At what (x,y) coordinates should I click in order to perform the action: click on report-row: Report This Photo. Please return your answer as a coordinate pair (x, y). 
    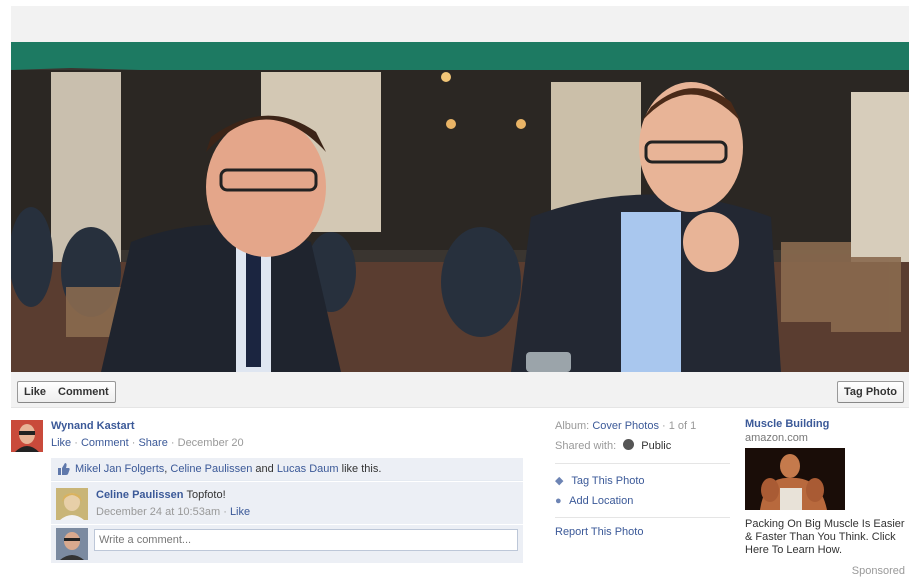
    Looking at the image, I should click on (599, 532).